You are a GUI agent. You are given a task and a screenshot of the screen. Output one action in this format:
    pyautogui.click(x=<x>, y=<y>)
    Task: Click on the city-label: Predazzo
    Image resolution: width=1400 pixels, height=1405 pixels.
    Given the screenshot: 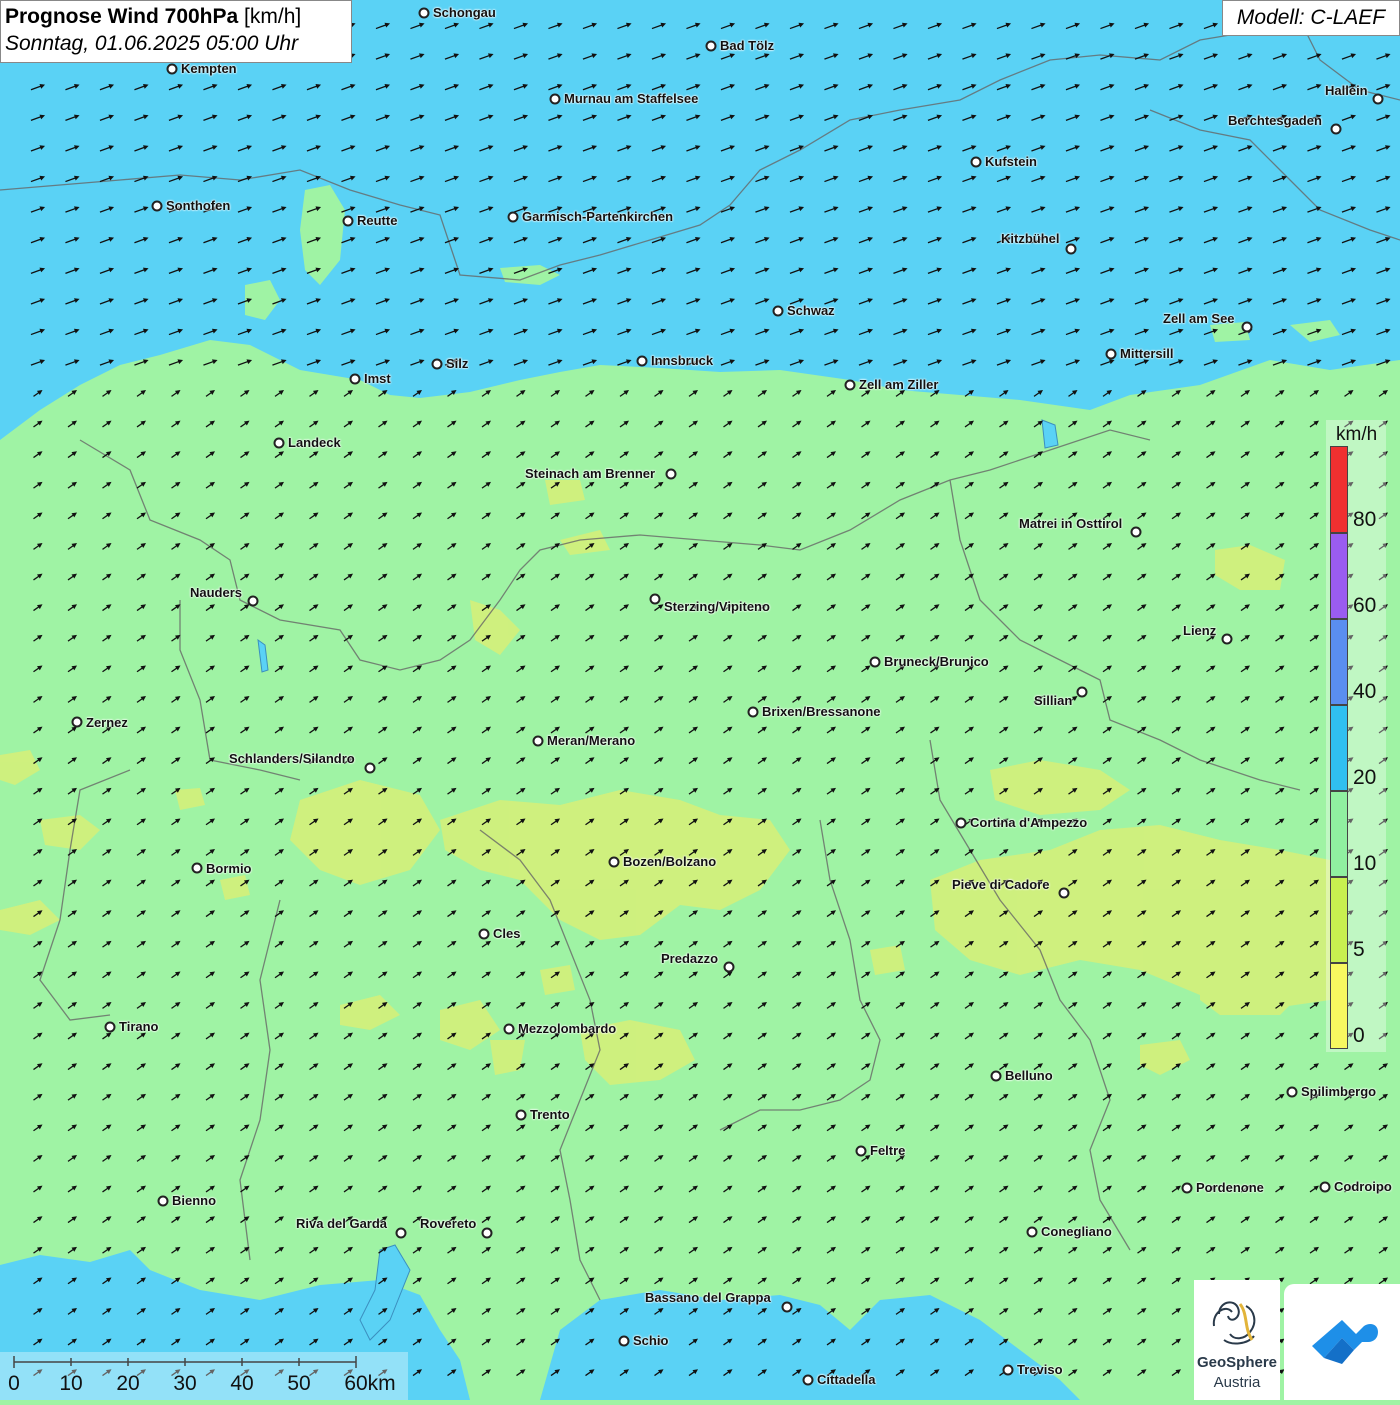 What is the action you would take?
    pyautogui.click(x=689, y=959)
    